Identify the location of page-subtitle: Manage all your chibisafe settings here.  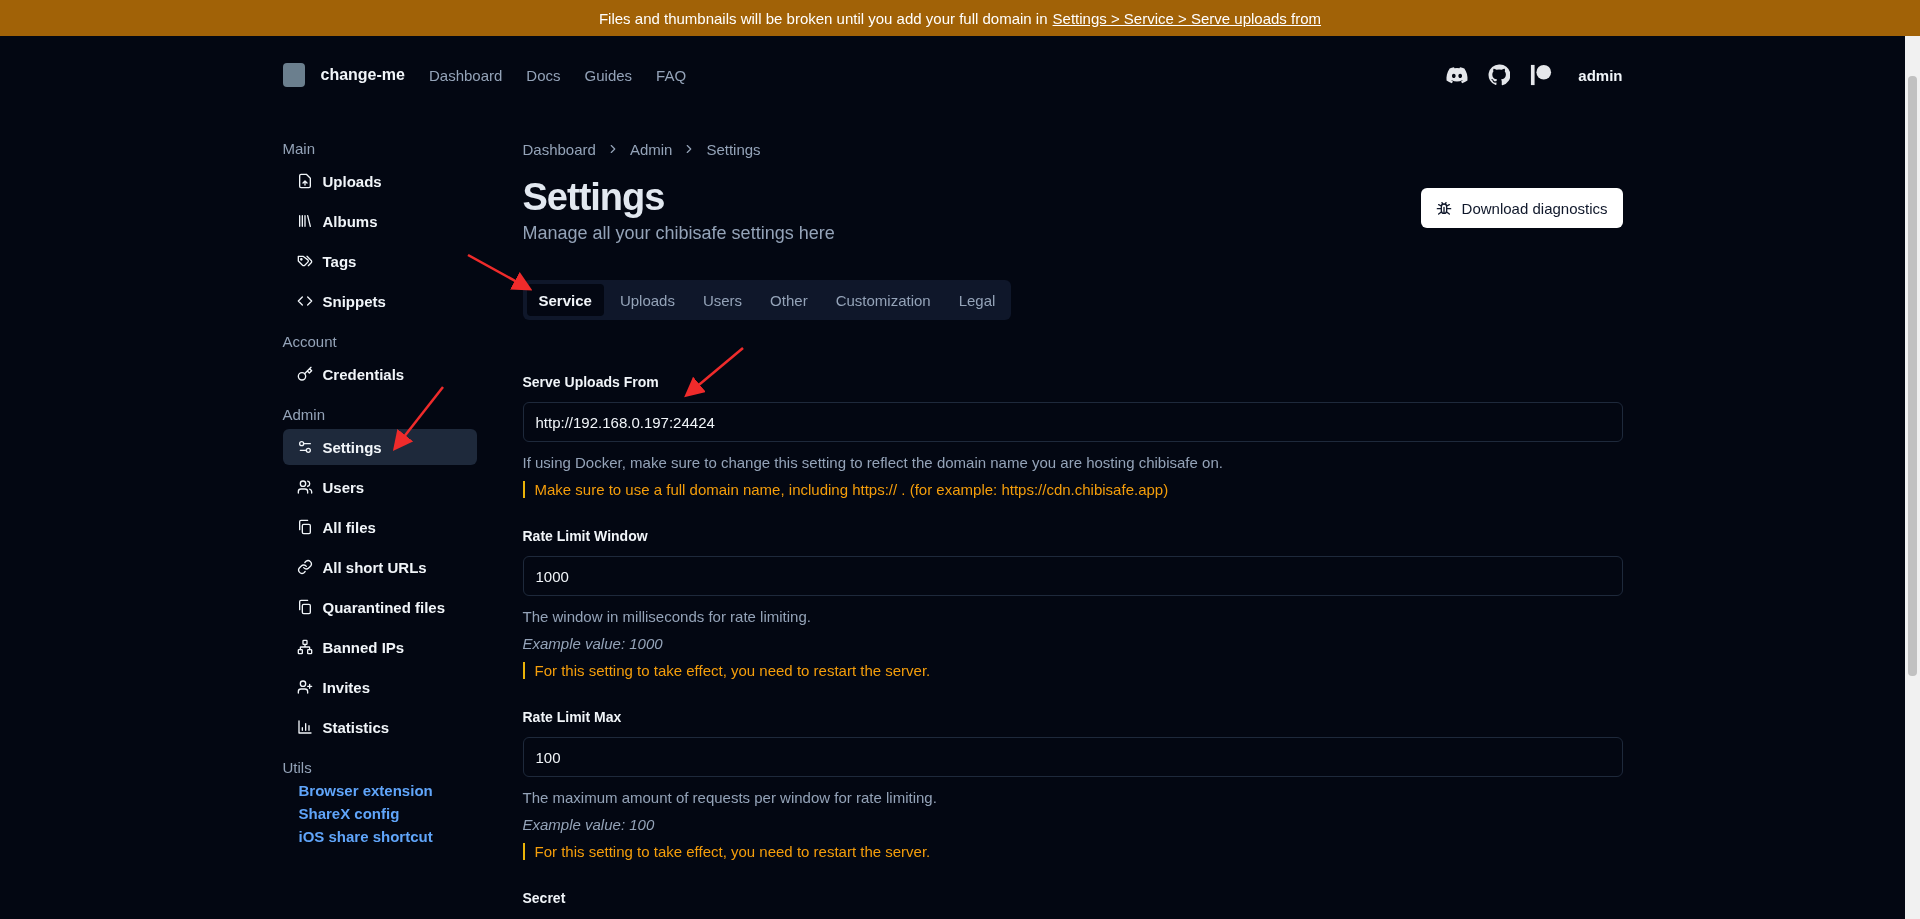
(678, 233).